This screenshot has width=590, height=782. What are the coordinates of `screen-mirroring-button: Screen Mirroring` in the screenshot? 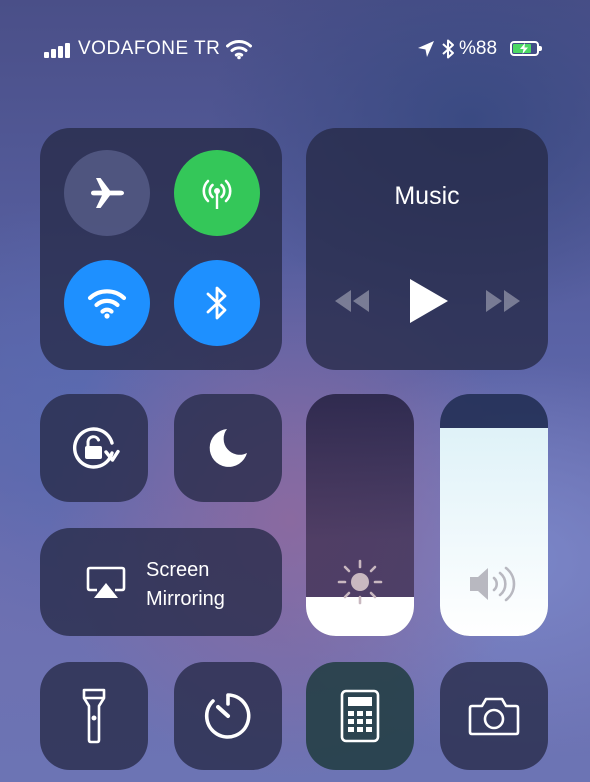 It's located at (161, 582).